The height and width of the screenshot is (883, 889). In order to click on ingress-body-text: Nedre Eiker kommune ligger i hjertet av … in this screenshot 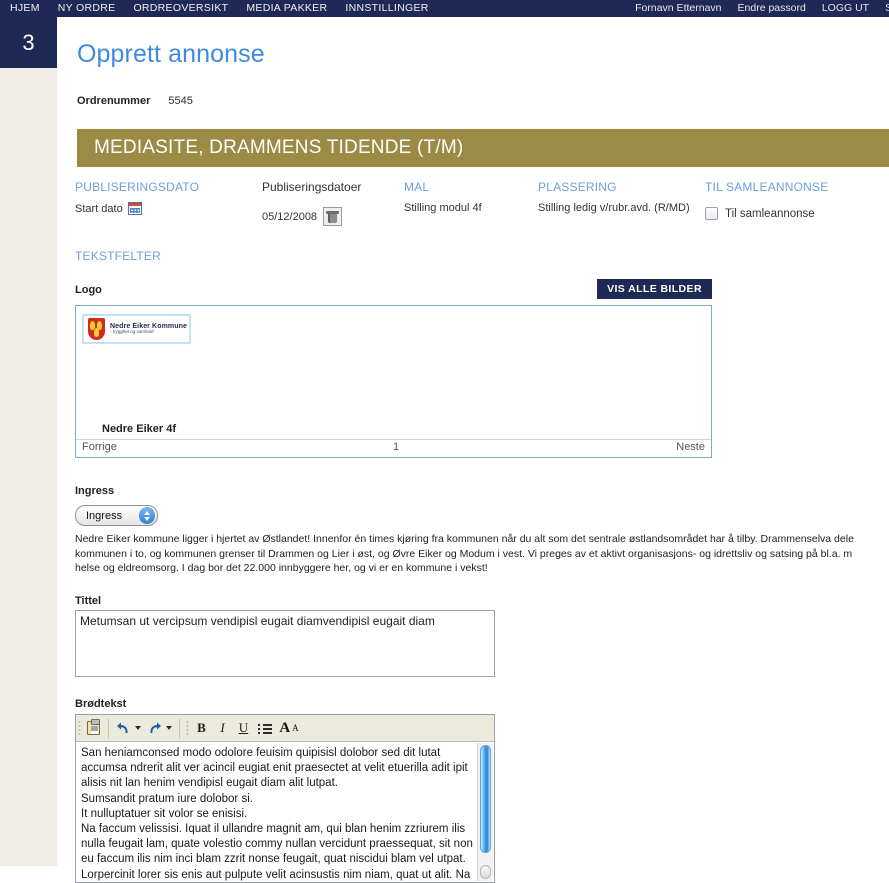, I will do `click(464, 553)`.